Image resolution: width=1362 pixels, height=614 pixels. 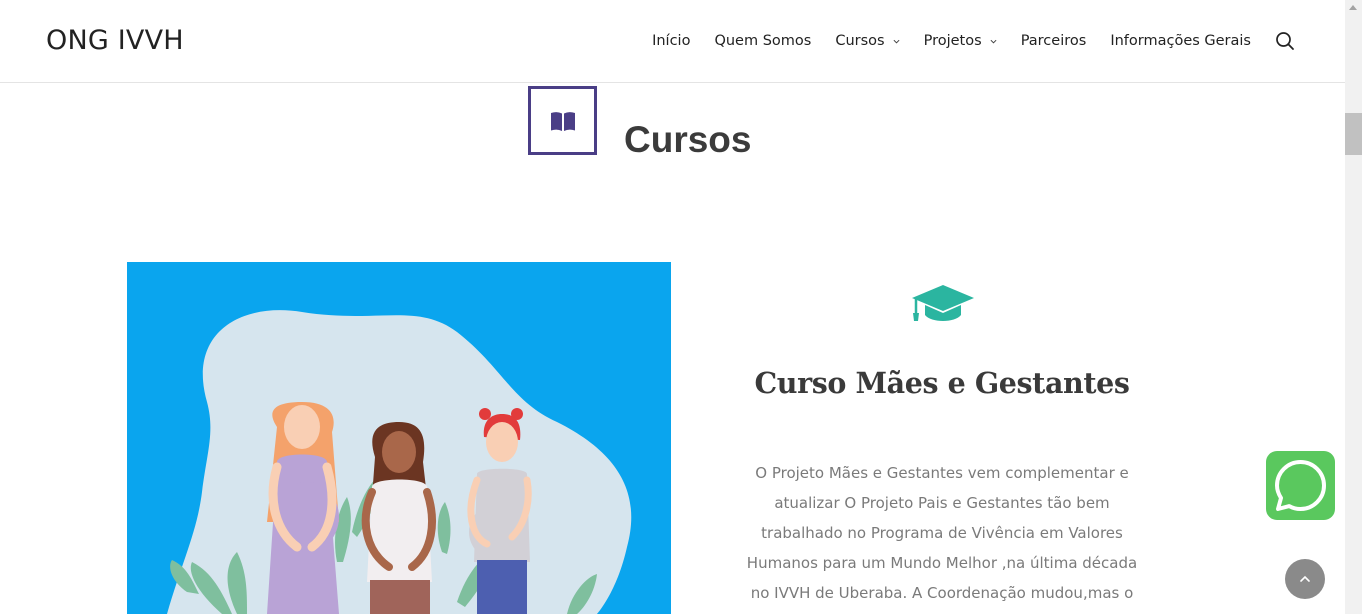 What do you see at coordinates (952, 41) in the screenshot?
I see `nav-label: Projetos` at bounding box center [952, 41].